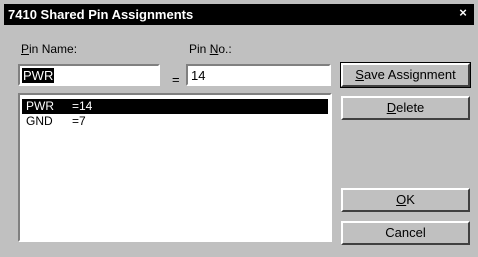 Image resolution: width=478 pixels, height=257 pixels. I want to click on close-icon: ×, so click(463, 13).